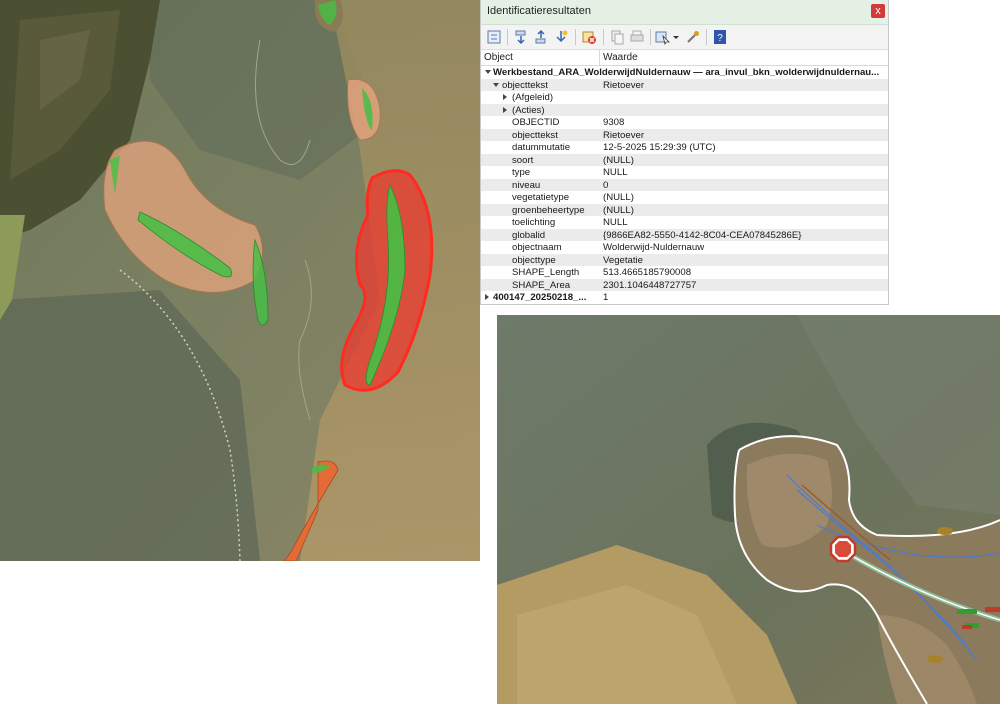  What do you see at coordinates (614, 122) in the screenshot?
I see `attribute-value: 9308` at bounding box center [614, 122].